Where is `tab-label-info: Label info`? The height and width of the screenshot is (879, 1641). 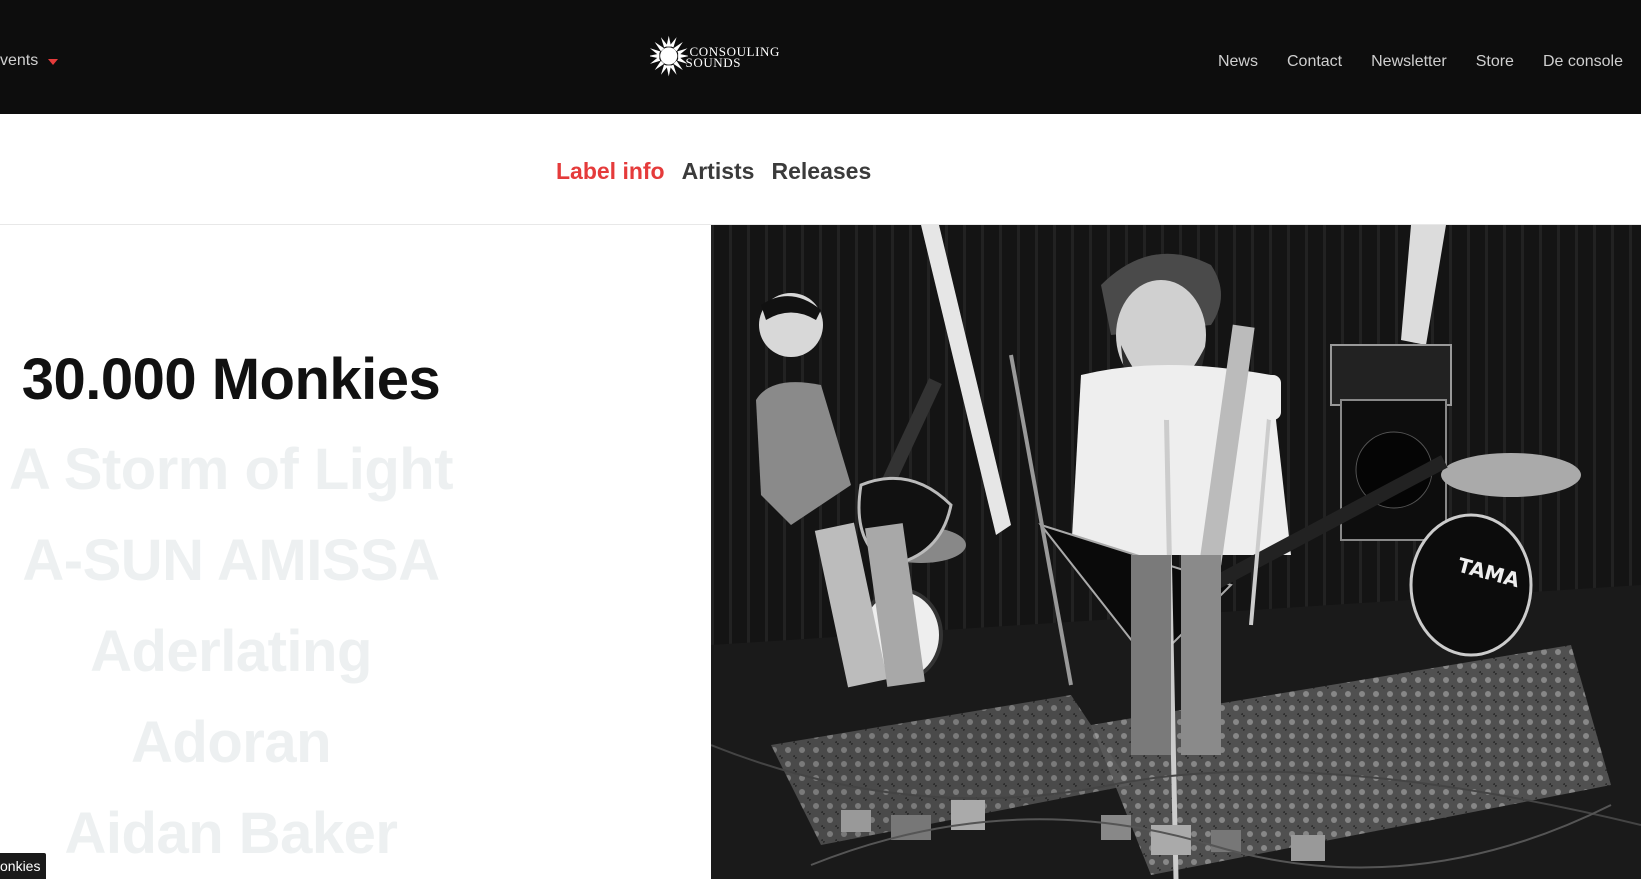
tab-label-info: Label info is located at coordinates (610, 171).